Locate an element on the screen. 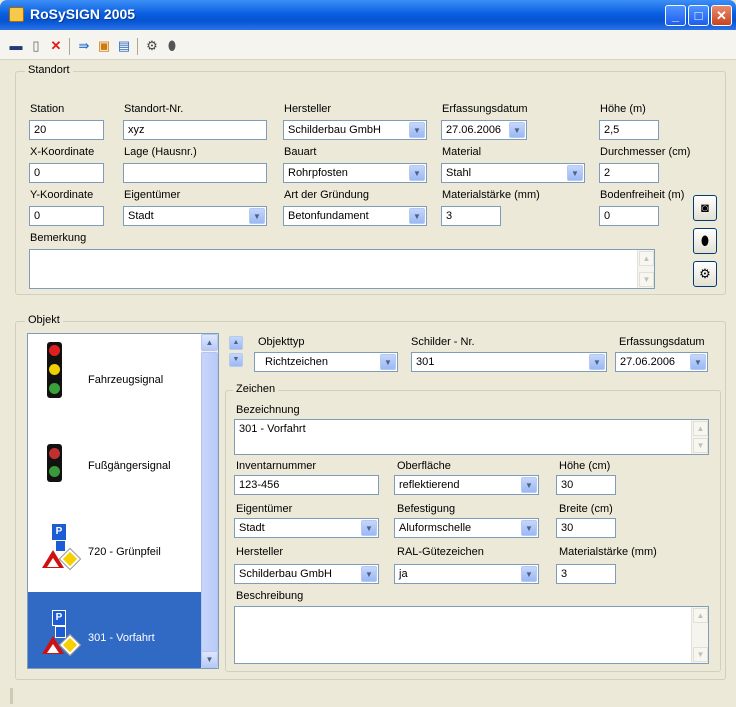 The width and height of the screenshot is (736, 707). bezeichnung-scrollbar: ▲ ▼ is located at coordinates (699, 437).